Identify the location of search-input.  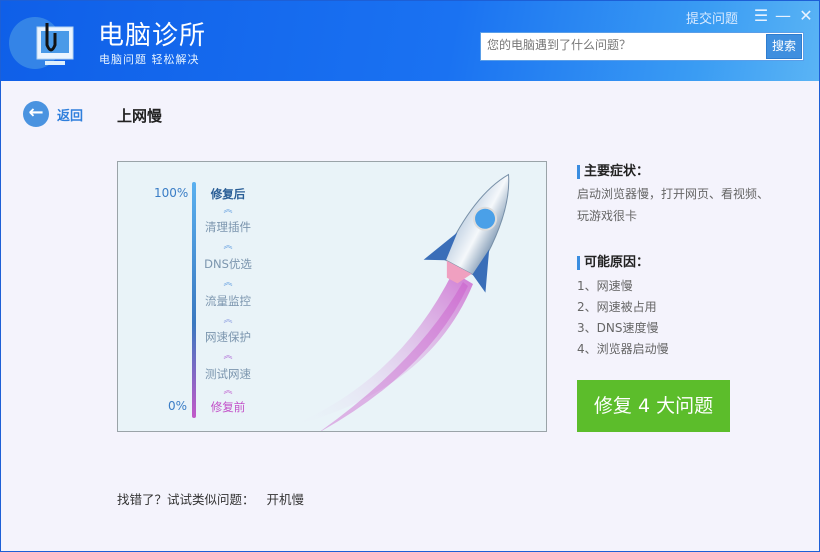
(622, 45).